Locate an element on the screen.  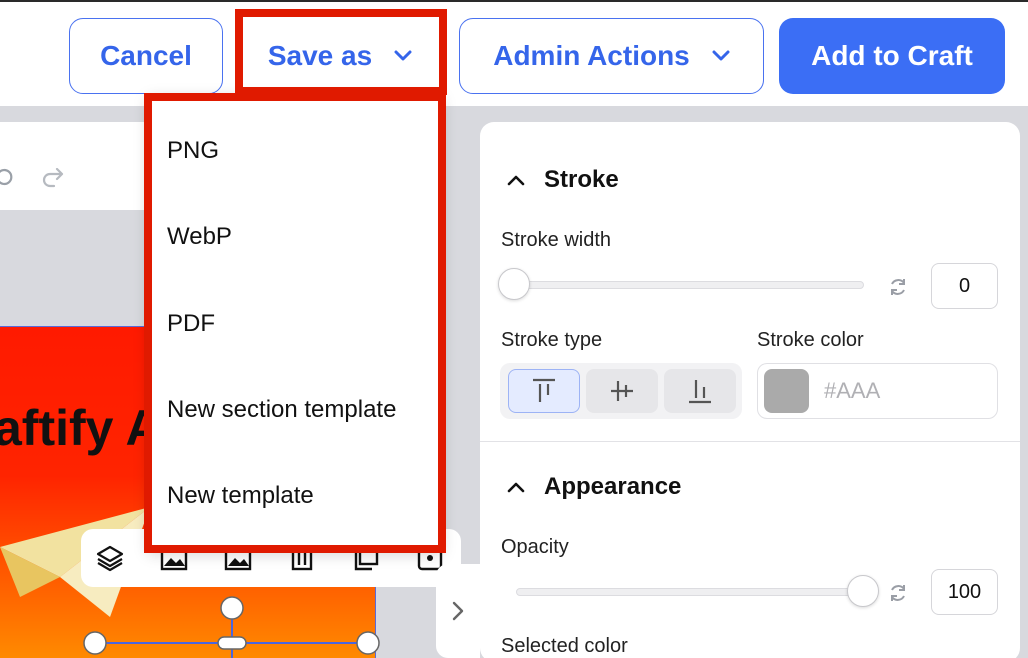
stroke-color-field: #AAA is located at coordinates (877, 391).